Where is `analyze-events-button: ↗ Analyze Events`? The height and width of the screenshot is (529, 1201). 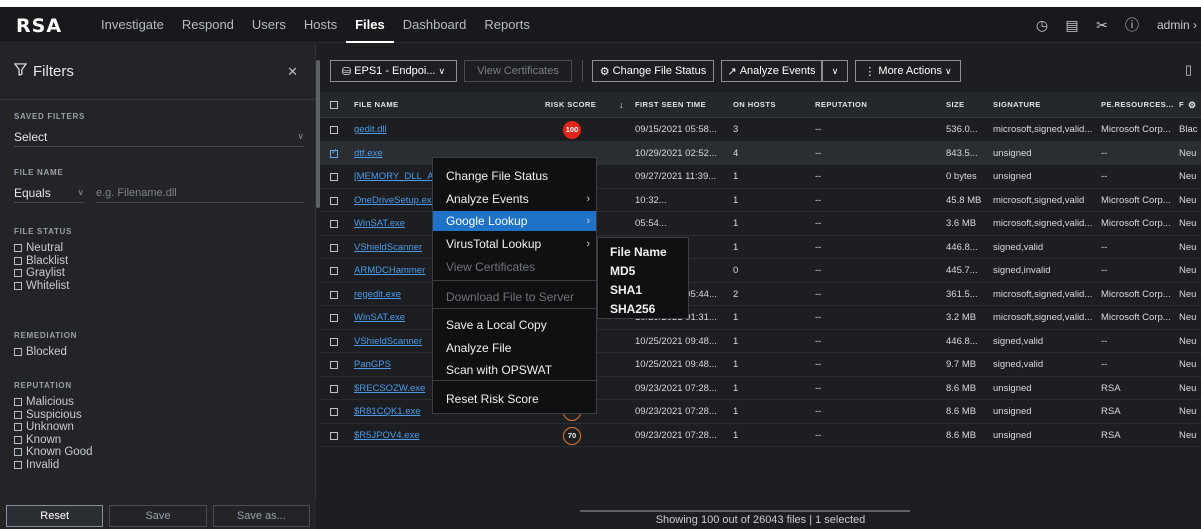 analyze-events-button: ↗ Analyze Events is located at coordinates (771, 71).